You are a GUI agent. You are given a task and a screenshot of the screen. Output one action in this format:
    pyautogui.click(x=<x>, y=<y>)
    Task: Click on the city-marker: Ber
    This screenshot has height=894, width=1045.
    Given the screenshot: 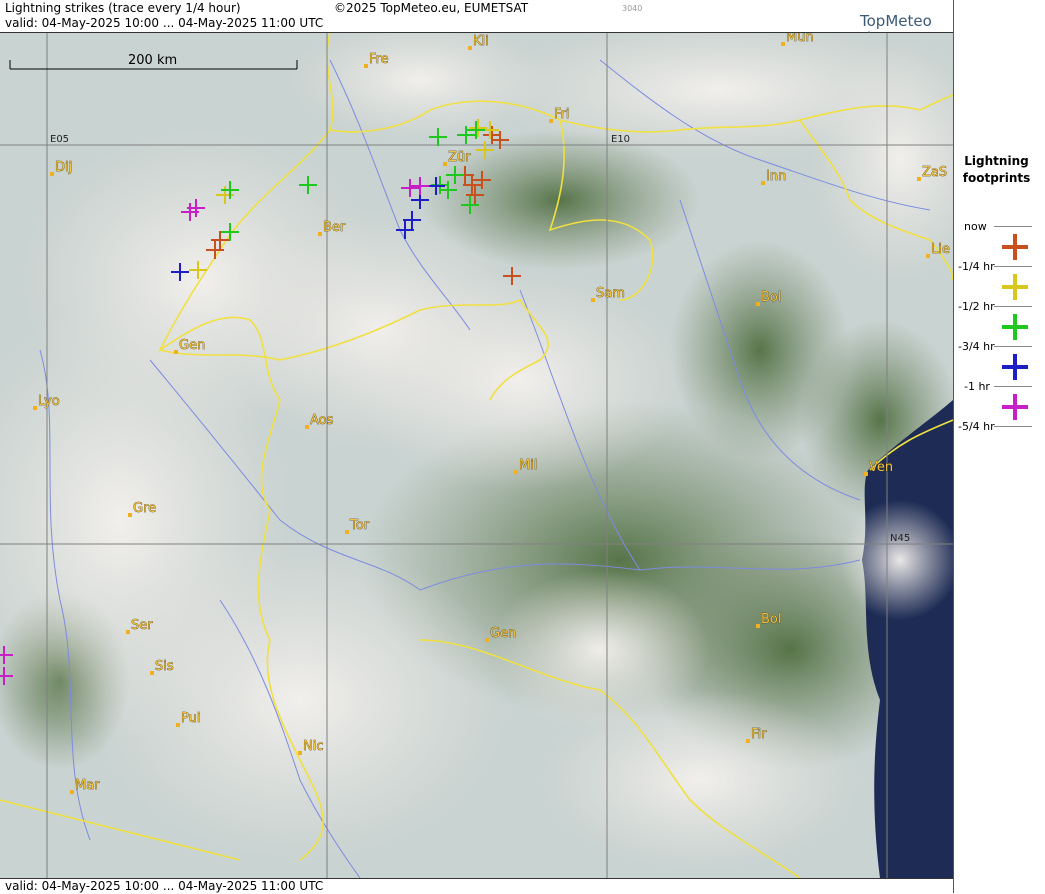 What is the action you would take?
    pyautogui.click(x=332, y=228)
    